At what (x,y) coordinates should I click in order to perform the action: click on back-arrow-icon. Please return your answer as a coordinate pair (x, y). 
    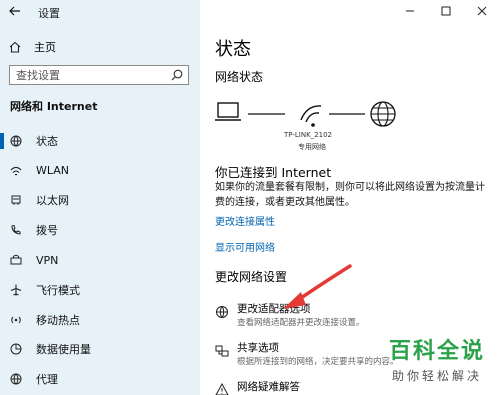
    Looking at the image, I should click on (14, 11).